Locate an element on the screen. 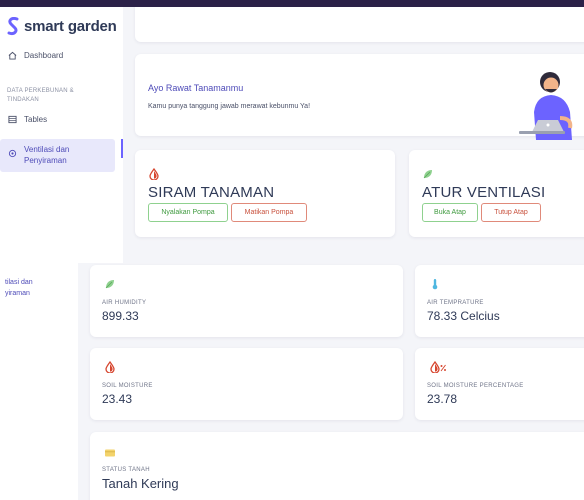 The image size is (584, 500). card-icon is located at coordinates (110, 453).